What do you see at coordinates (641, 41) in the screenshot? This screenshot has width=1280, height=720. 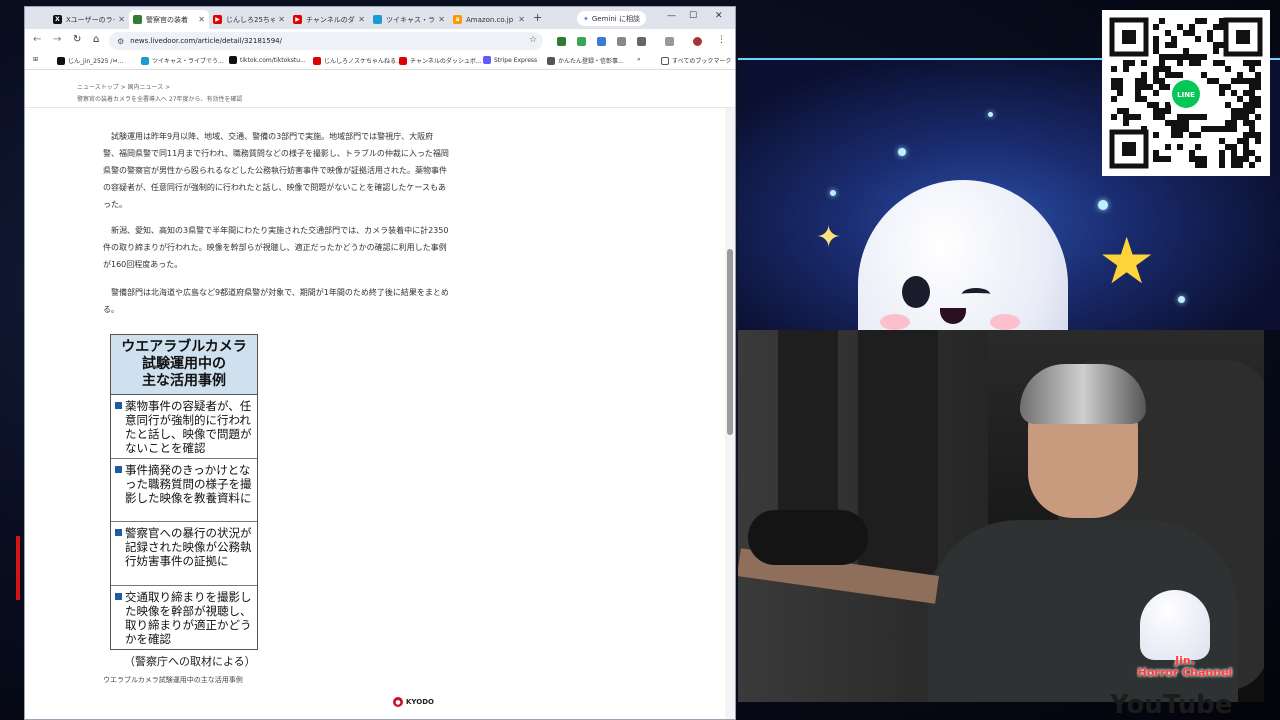 I see `puzzle-icon` at bounding box center [641, 41].